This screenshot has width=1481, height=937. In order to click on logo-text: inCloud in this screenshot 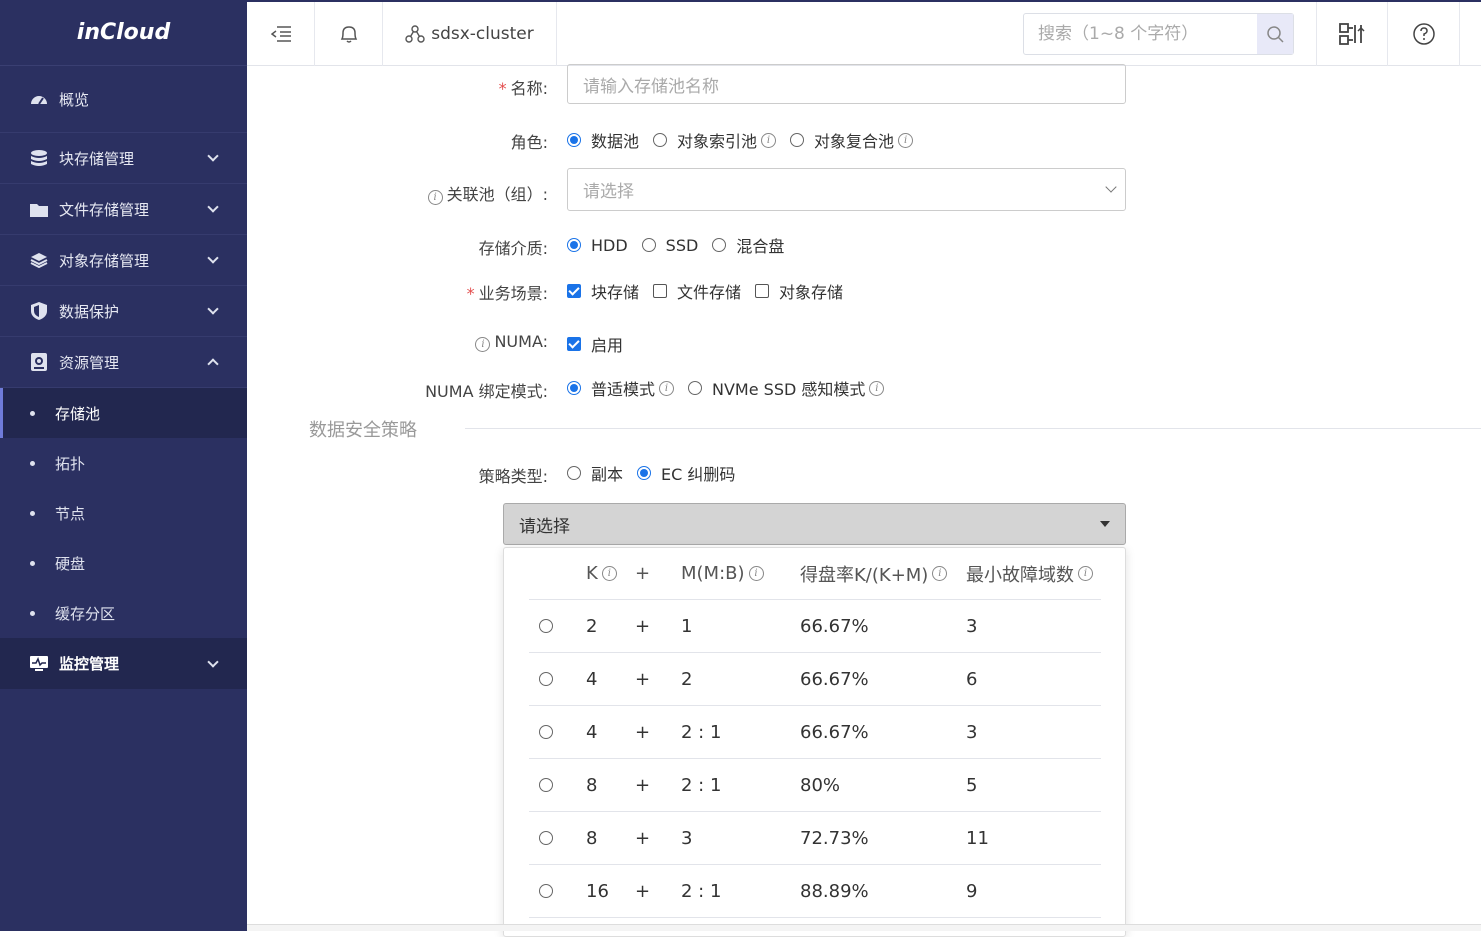, I will do `click(123, 32)`.